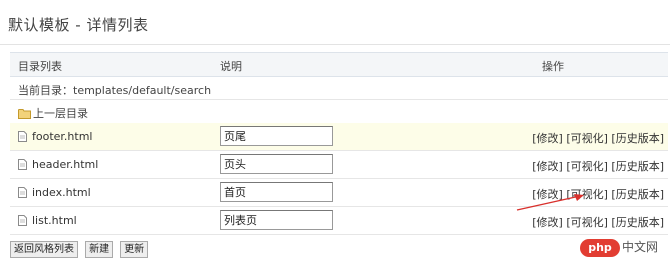 The image size is (670, 260). I want to click on table-row: index.html [修改] [可视化] [历史版本], so click(339, 193).